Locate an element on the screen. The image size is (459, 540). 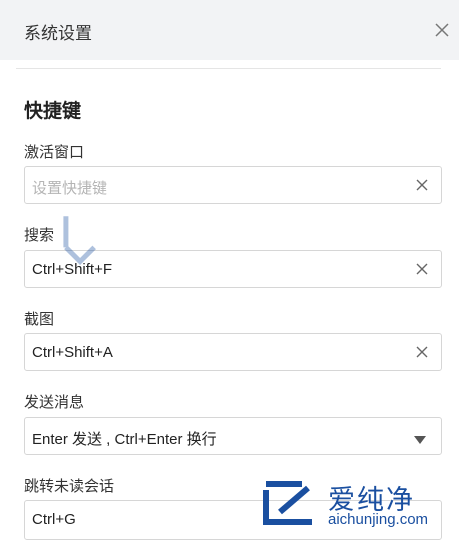
logo-icon is located at coordinates (291, 503).